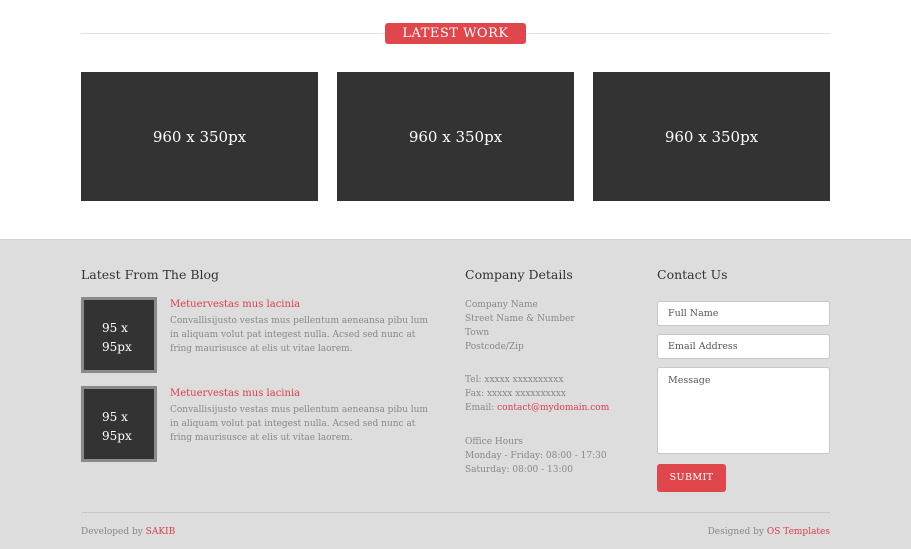  Describe the element at coordinates (743, 410) in the screenshot. I see `message-textarea: Message` at that location.